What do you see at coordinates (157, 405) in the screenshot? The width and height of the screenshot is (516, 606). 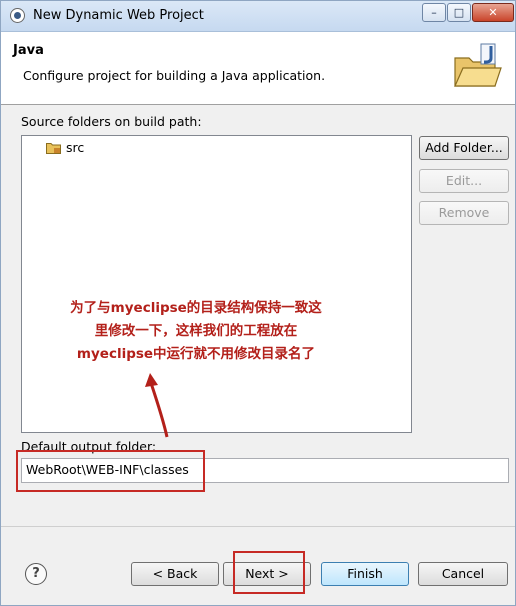 I see `annotation-arrow` at bounding box center [157, 405].